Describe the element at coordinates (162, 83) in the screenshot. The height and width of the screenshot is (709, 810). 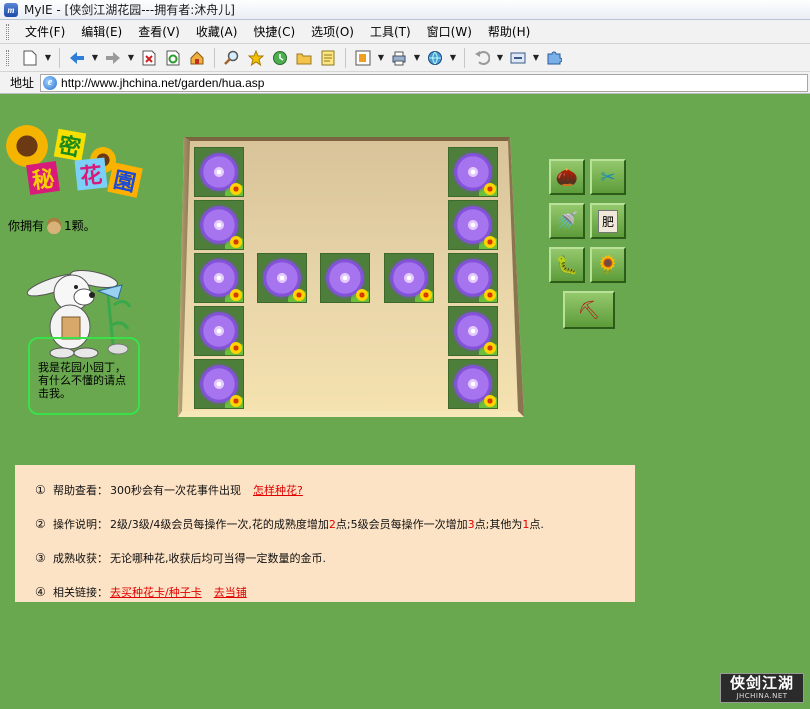
I see `address-url: http://www.jhchina.net/garden/hua.asp` at that location.